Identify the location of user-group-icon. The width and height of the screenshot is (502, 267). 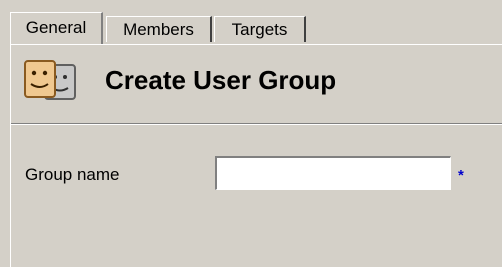
(50, 80).